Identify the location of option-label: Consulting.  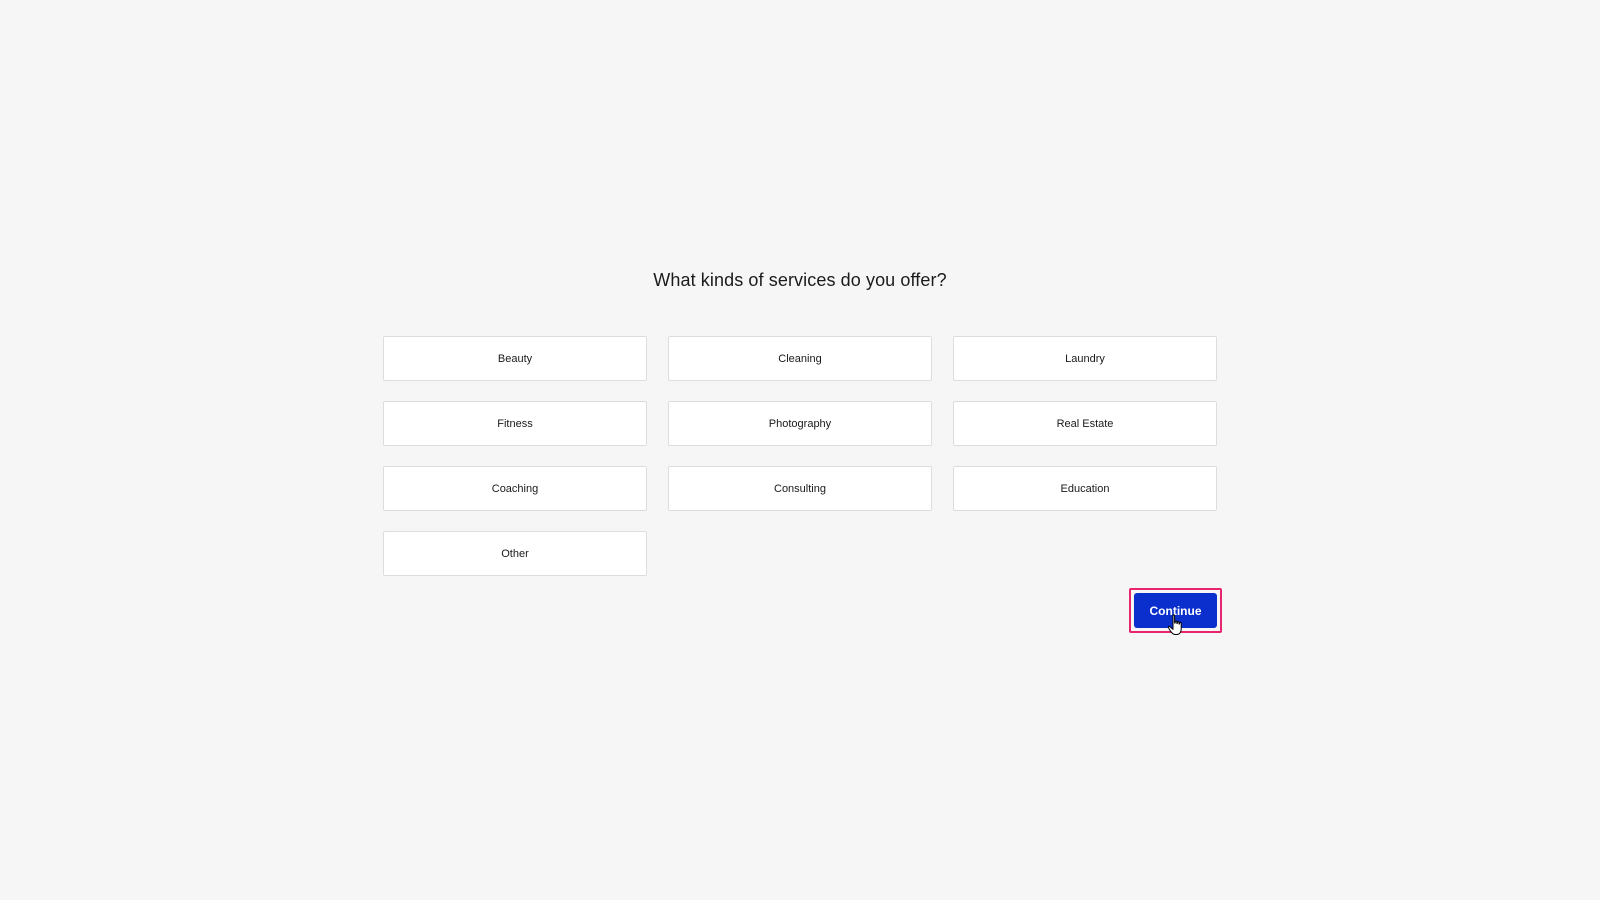
(800, 488).